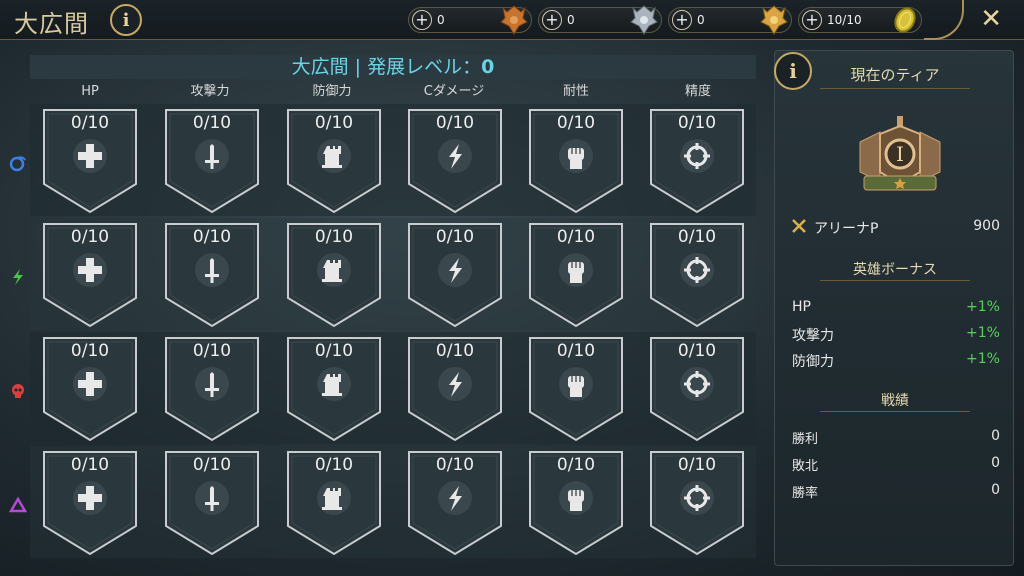  I want to click on page-title: 大広間, so click(51, 24).